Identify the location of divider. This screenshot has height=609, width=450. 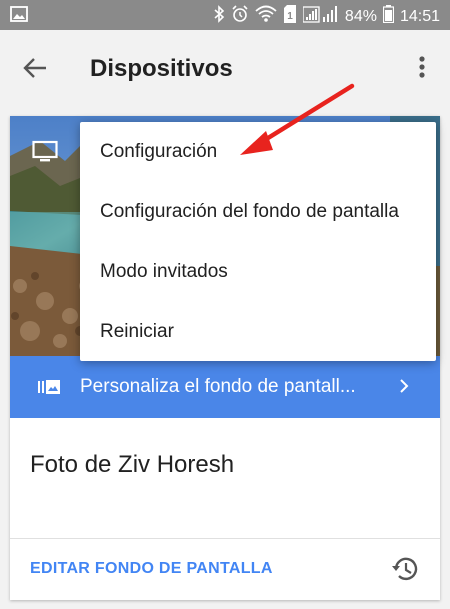
(225, 538).